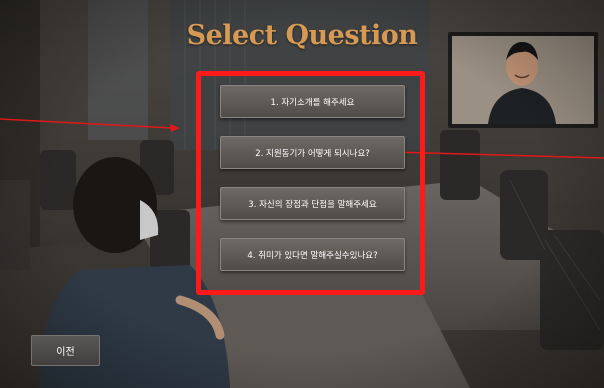 This screenshot has width=604, height=388. What do you see at coordinates (312, 101) in the screenshot?
I see `question-button-1: 1. 자기소개를 해주세요` at bounding box center [312, 101].